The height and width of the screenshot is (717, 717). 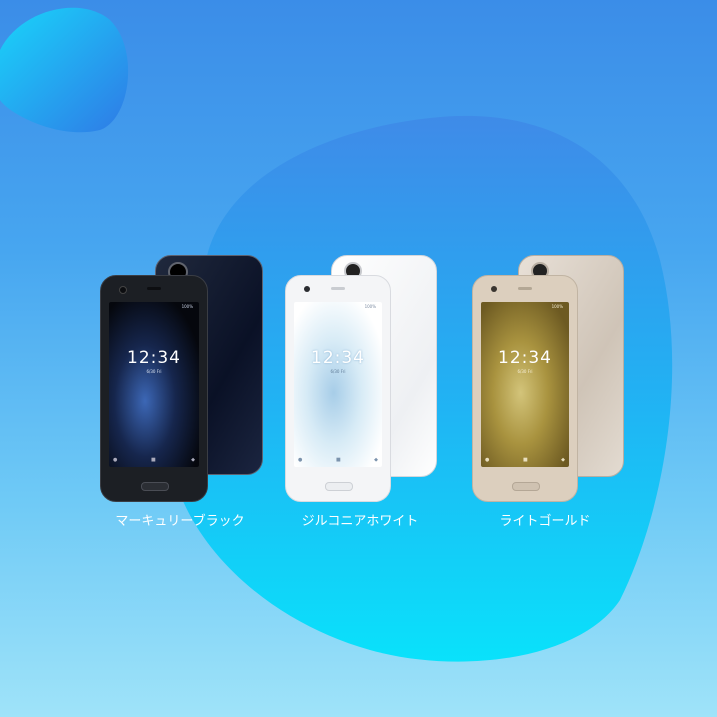 What do you see at coordinates (360, 521) in the screenshot?
I see `color-label: ジルコニアホワイト` at bounding box center [360, 521].